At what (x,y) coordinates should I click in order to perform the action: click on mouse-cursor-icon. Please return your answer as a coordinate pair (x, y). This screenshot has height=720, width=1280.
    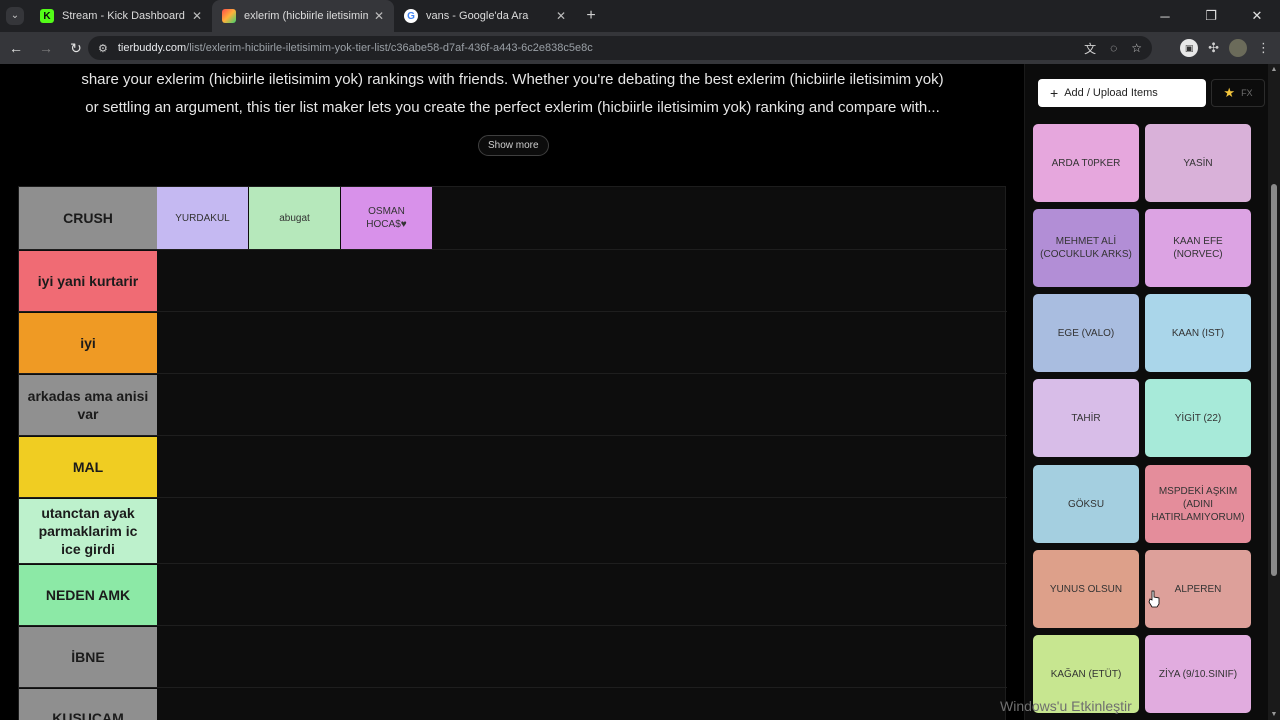
    Looking at the image, I should click on (1154, 599).